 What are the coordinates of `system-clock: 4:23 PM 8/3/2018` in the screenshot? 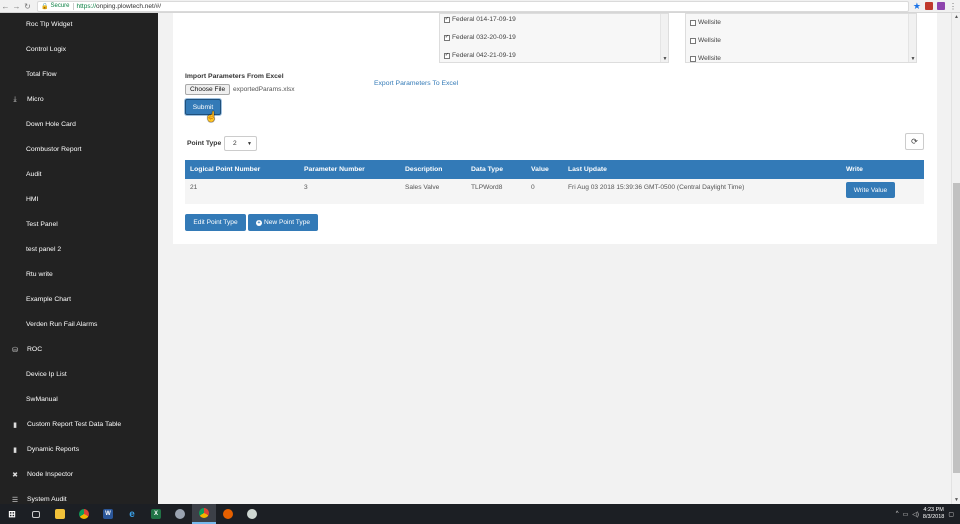 It's located at (933, 514).